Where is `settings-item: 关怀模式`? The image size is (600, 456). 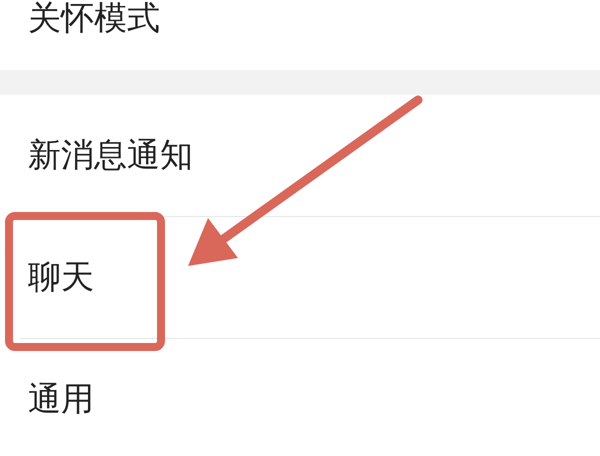
settings-item: 关怀模式 is located at coordinates (94, 18).